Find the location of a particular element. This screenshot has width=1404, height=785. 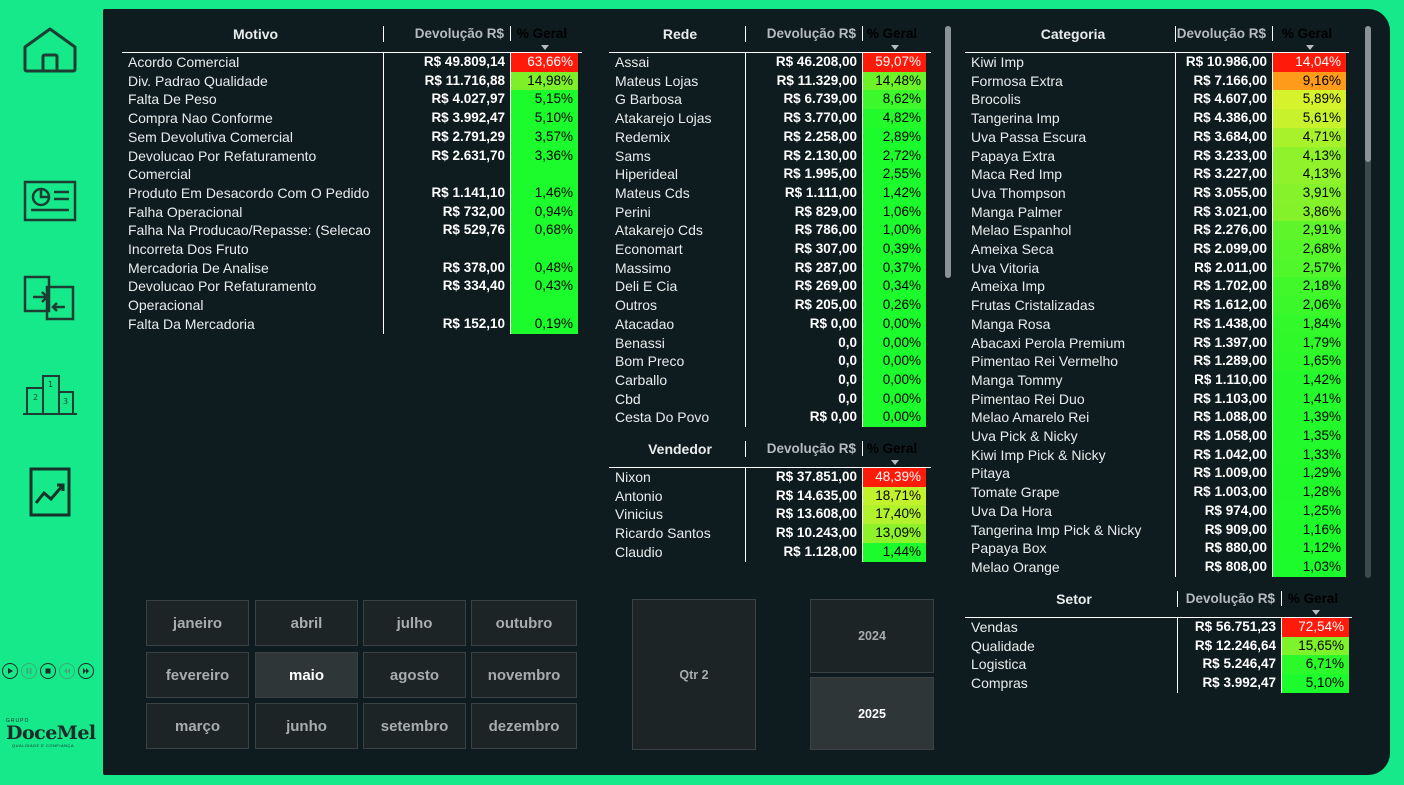

pause-icon is located at coordinates (29, 671).